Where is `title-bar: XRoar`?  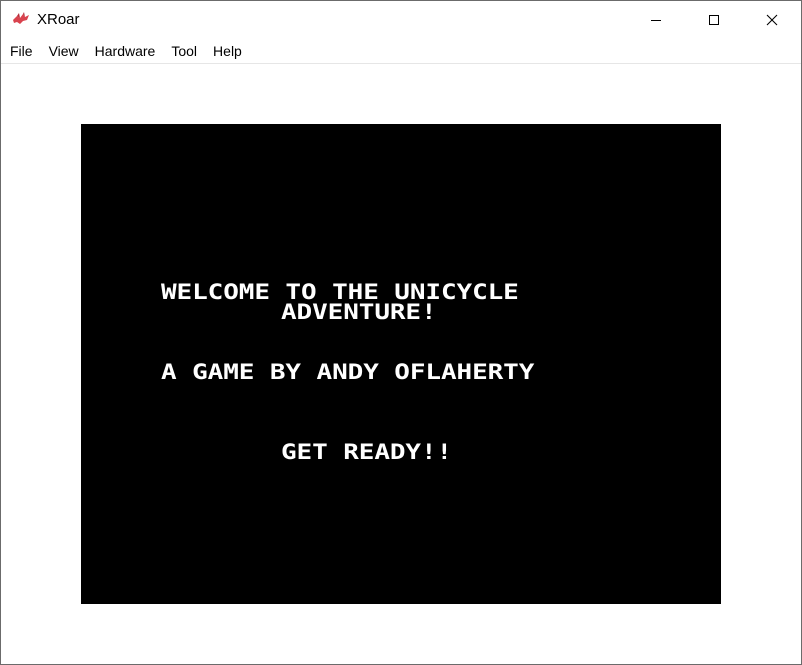
title-bar: XRoar is located at coordinates (401, 20).